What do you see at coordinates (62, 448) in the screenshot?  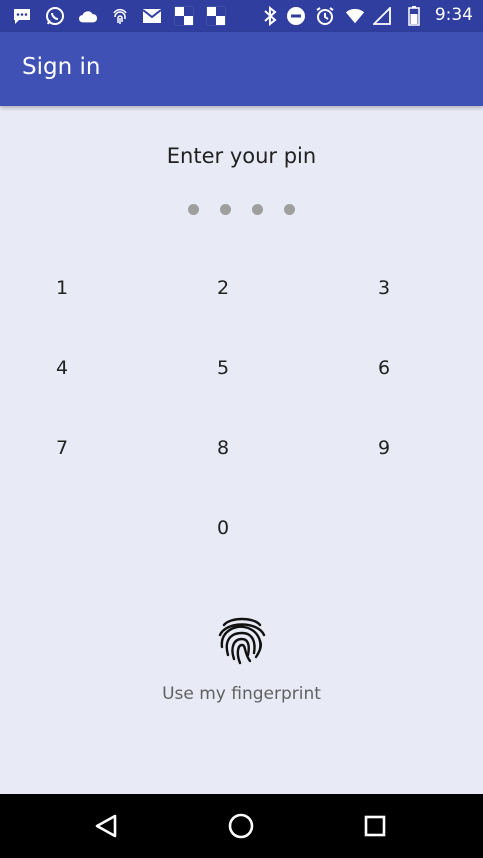 I see `key-7: 7` at bounding box center [62, 448].